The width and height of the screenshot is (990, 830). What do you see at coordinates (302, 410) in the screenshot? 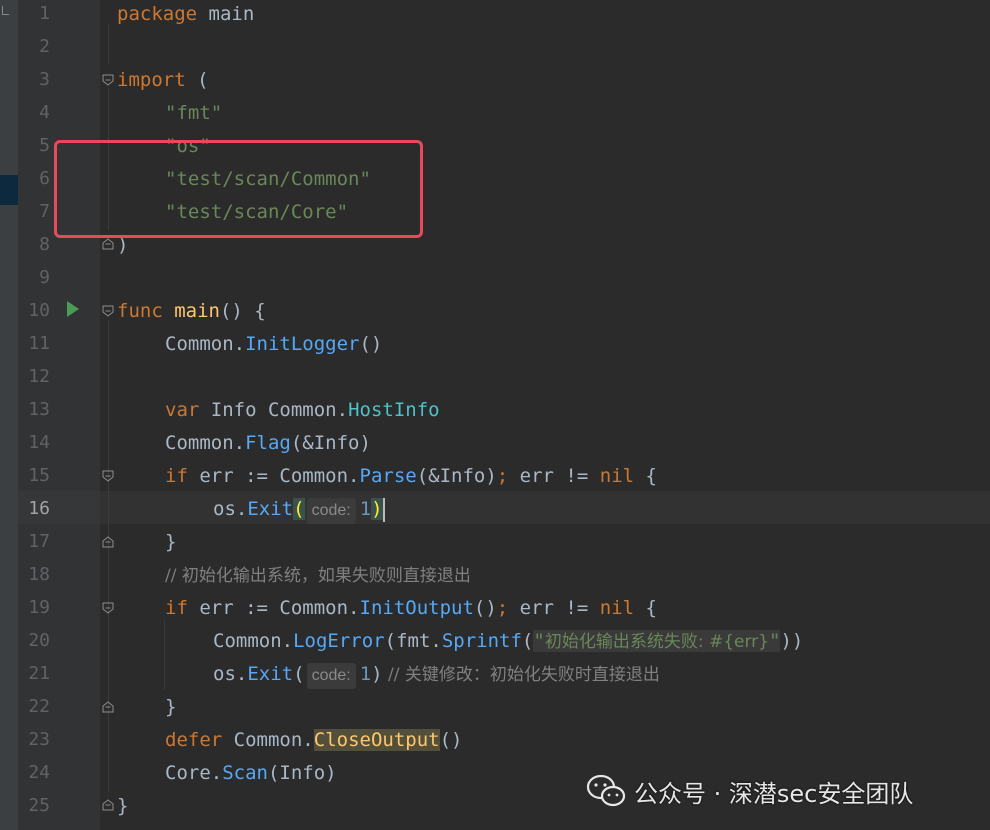
I see `code-line-13: var Info Common.HostInfo` at bounding box center [302, 410].